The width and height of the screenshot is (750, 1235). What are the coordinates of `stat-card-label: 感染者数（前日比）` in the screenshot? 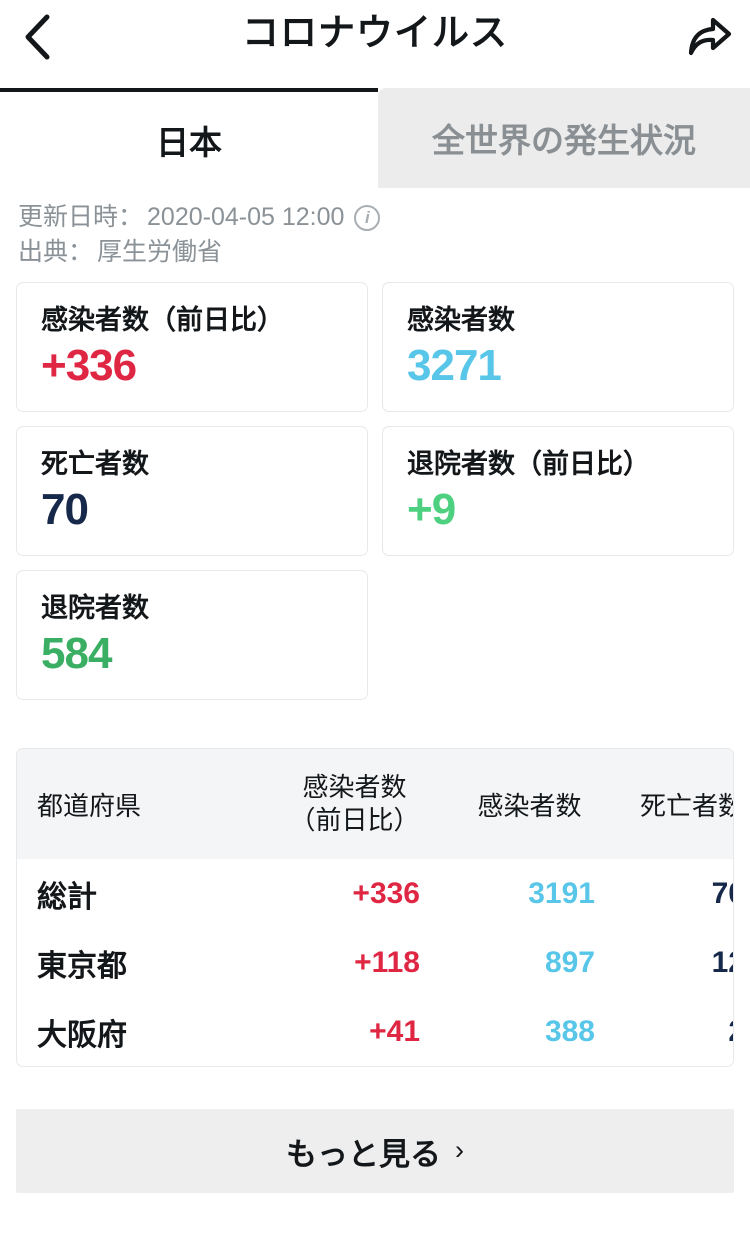 It's located at (162, 320).